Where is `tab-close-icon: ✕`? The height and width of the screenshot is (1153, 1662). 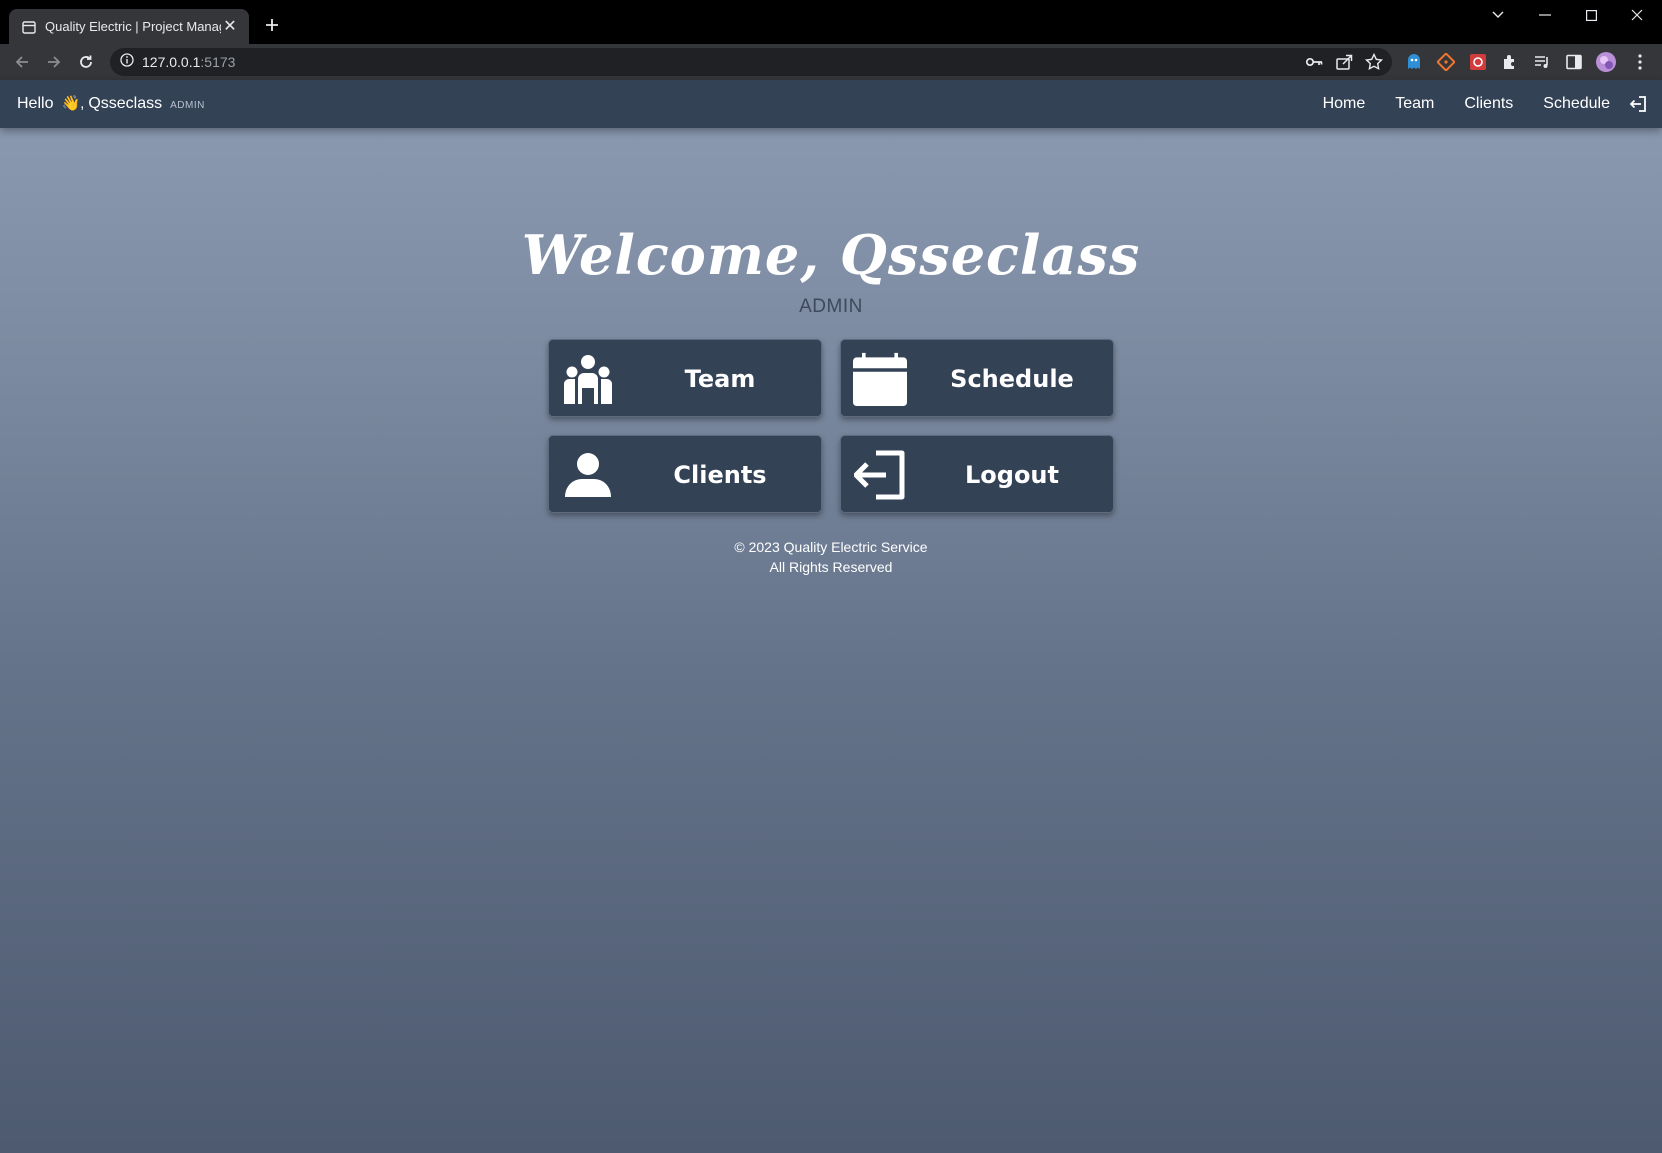 tab-close-icon: ✕ is located at coordinates (230, 27).